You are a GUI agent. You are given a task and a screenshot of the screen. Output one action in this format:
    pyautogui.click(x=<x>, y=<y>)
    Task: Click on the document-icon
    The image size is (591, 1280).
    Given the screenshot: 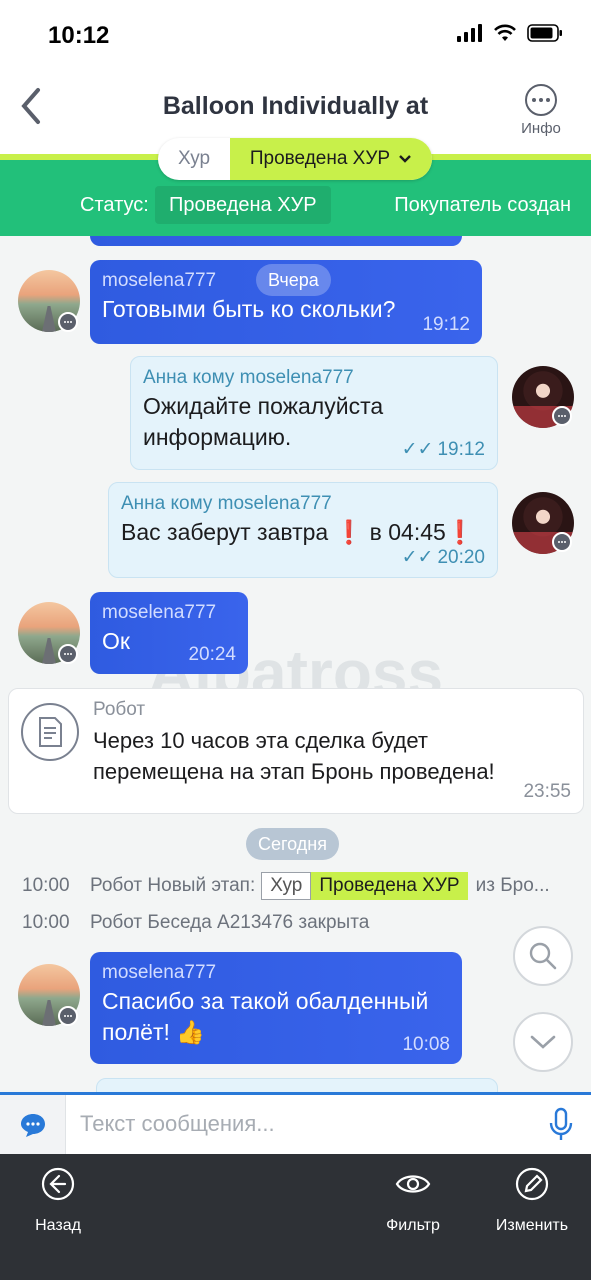 What is the action you would take?
    pyautogui.click(x=50, y=732)
    